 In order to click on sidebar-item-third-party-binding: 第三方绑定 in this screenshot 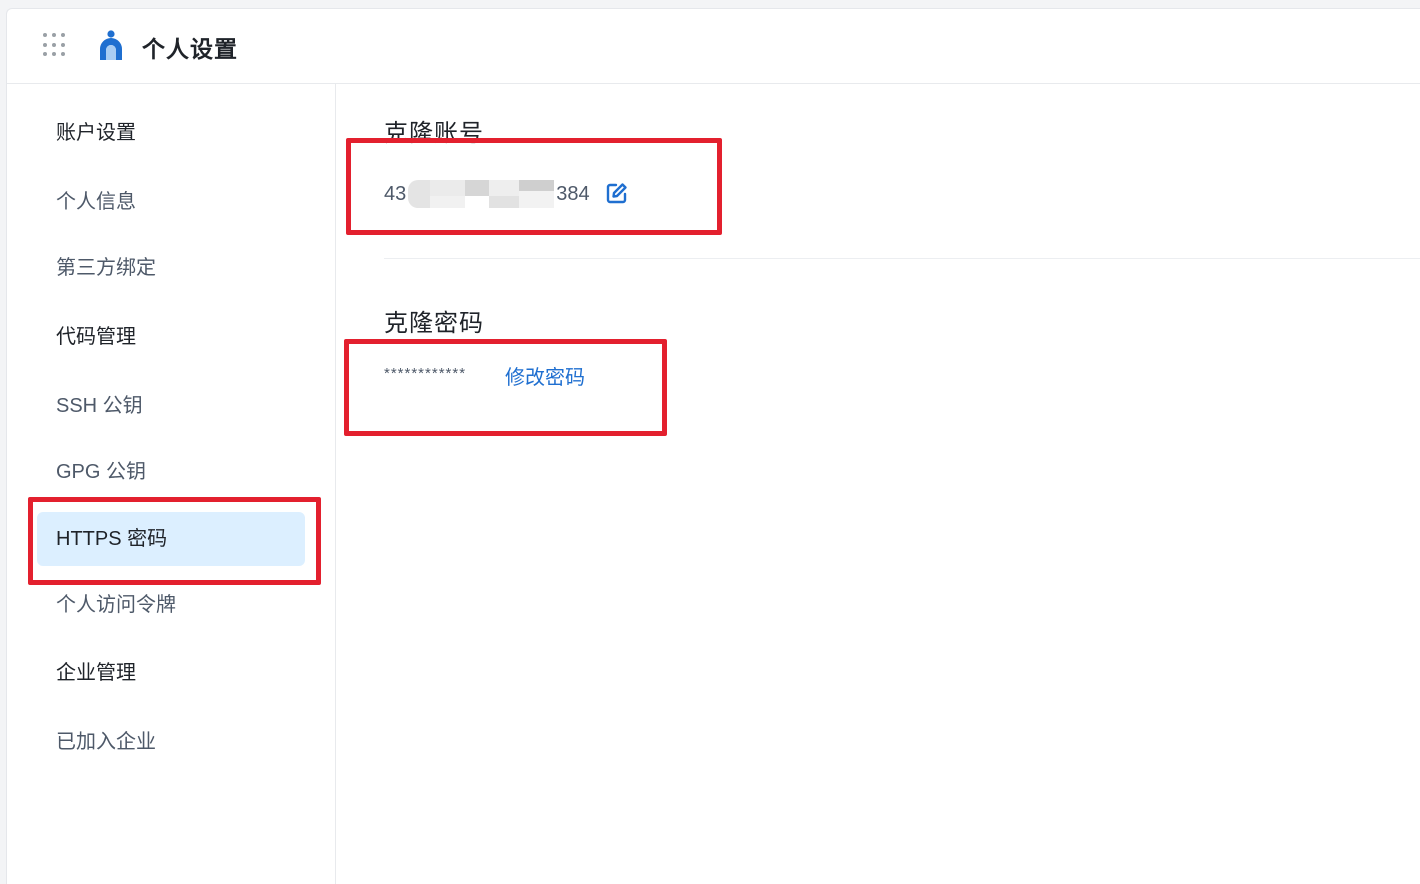, I will do `click(171, 268)`.